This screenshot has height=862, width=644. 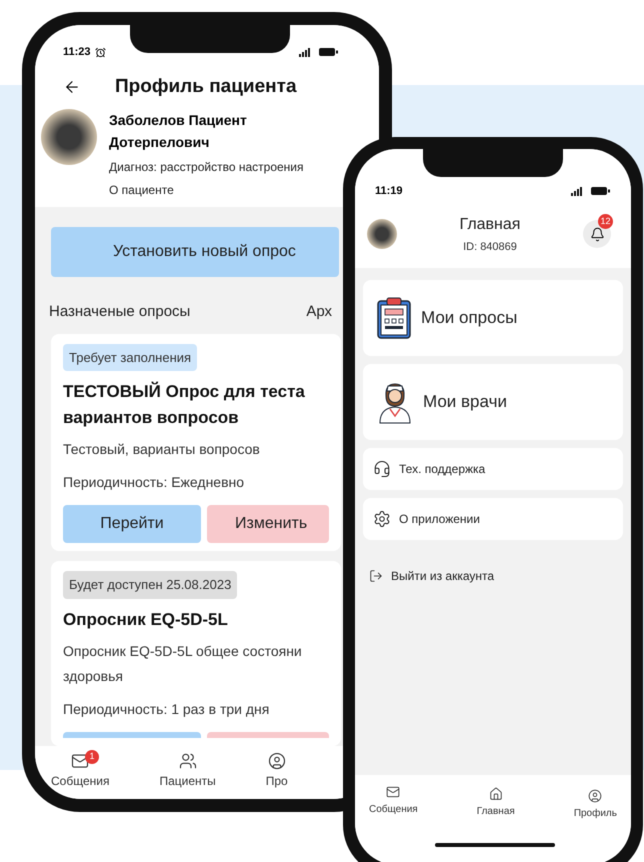 What do you see at coordinates (495, 794) in the screenshot?
I see `home-icon` at bounding box center [495, 794].